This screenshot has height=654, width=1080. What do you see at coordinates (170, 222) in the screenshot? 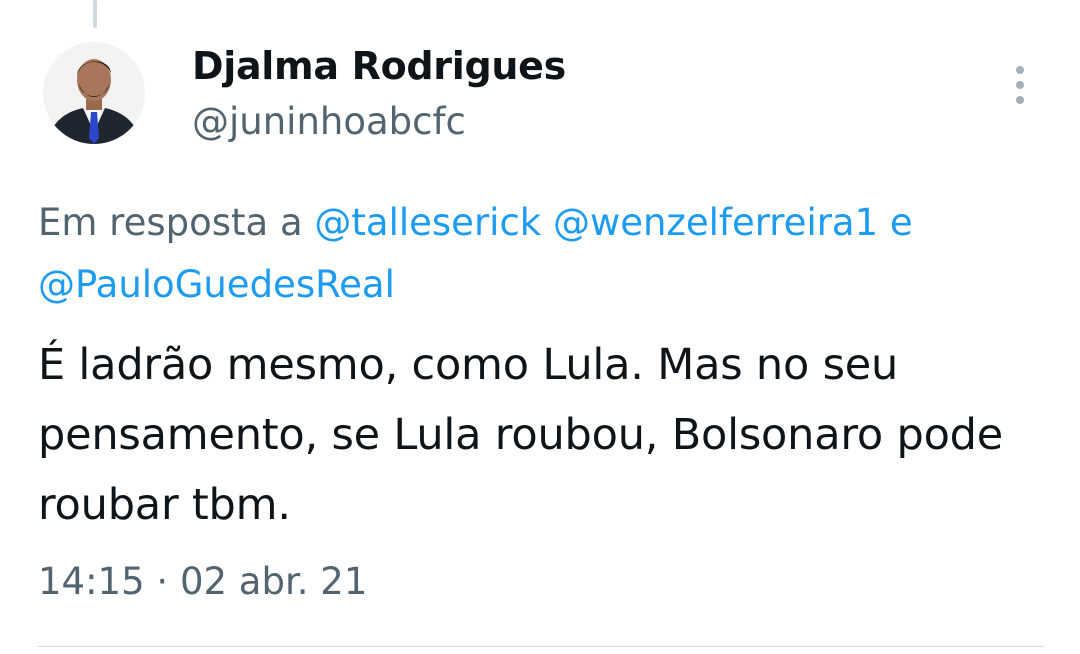
I see `reply-prefix: Em resposta a` at bounding box center [170, 222].